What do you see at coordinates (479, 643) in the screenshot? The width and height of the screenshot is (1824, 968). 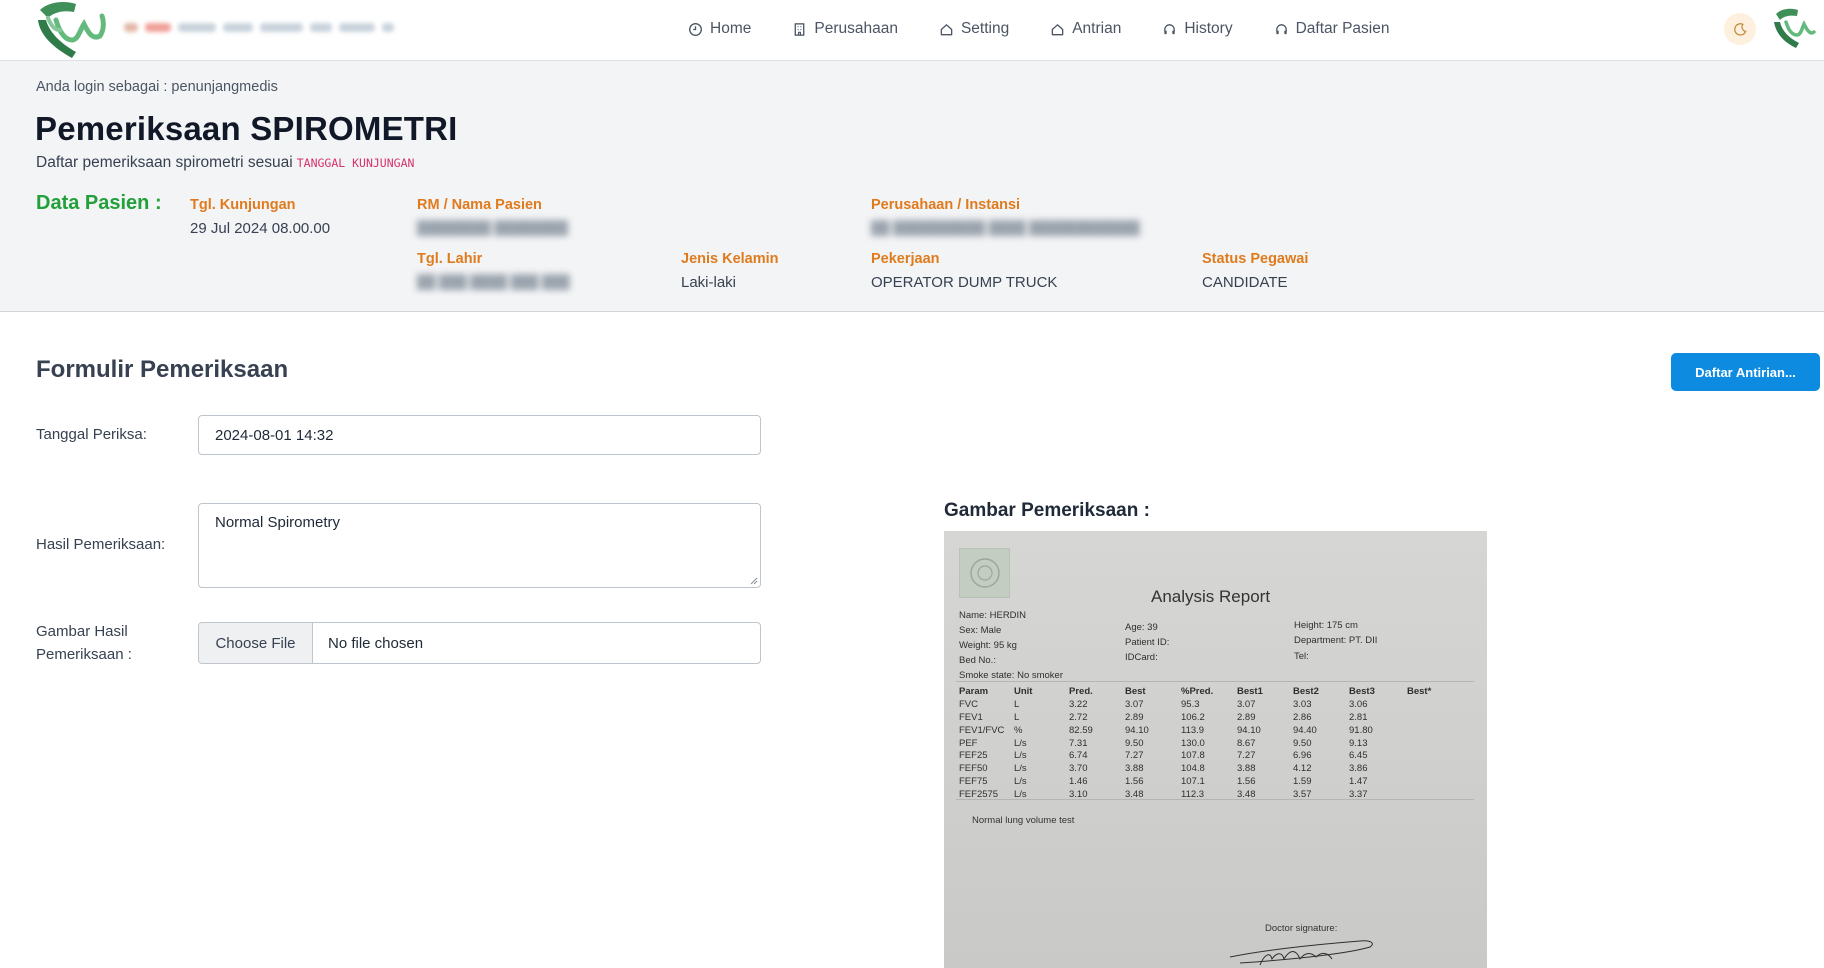 I see `gambar-hasil-file-input: Choose File No file chosen` at bounding box center [479, 643].